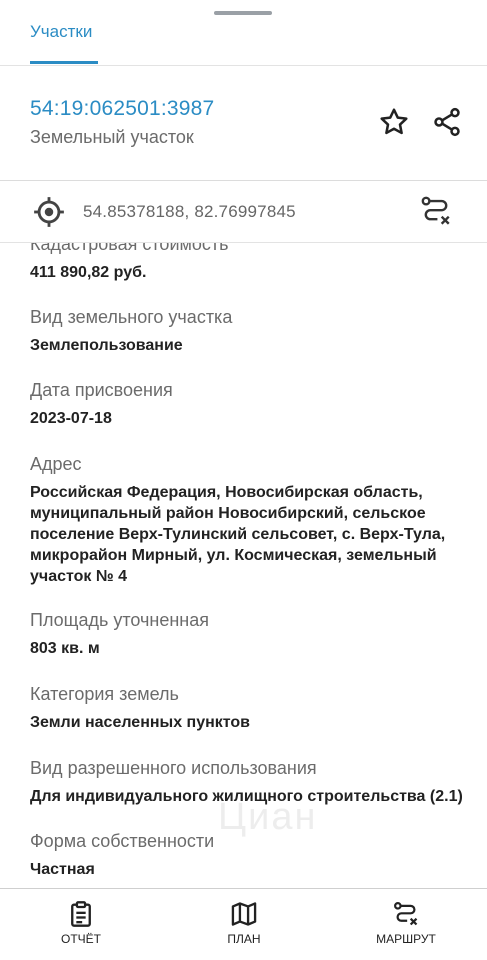 Image resolution: width=487 pixels, height=960 pixels. What do you see at coordinates (61, 32) in the screenshot?
I see `tab-plots: Участки` at bounding box center [61, 32].